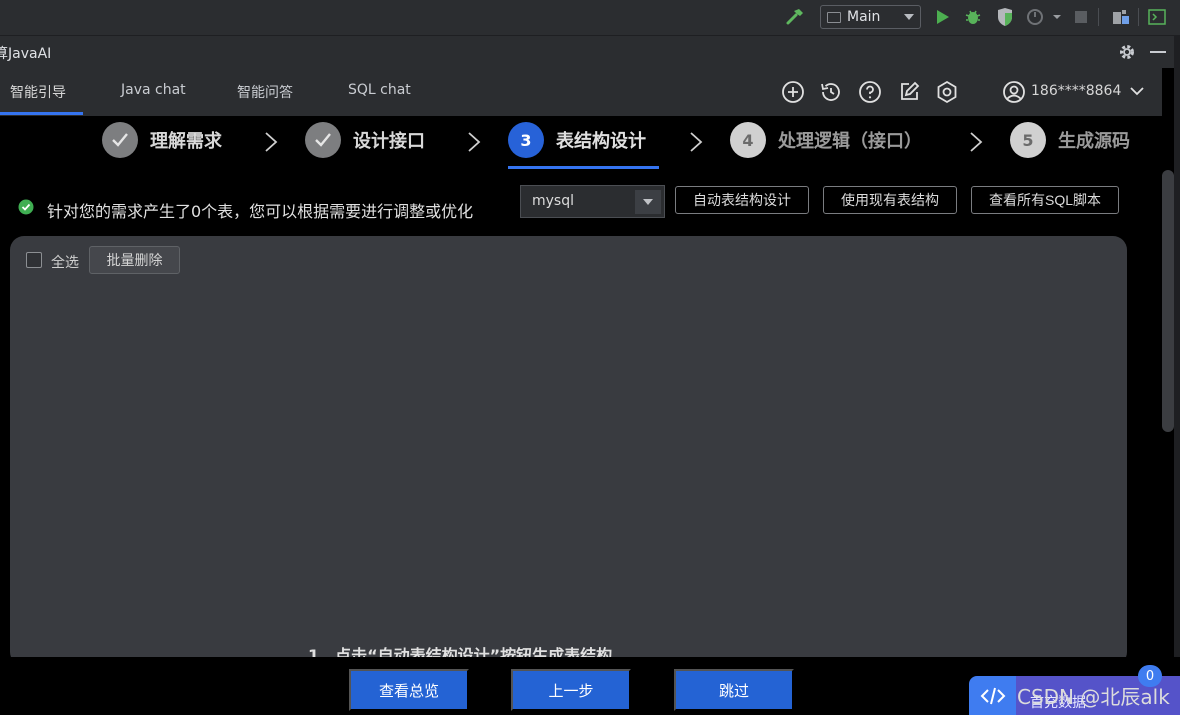  Describe the element at coordinates (38, 92) in the screenshot. I see `tab-guide: 智能引导` at that location.